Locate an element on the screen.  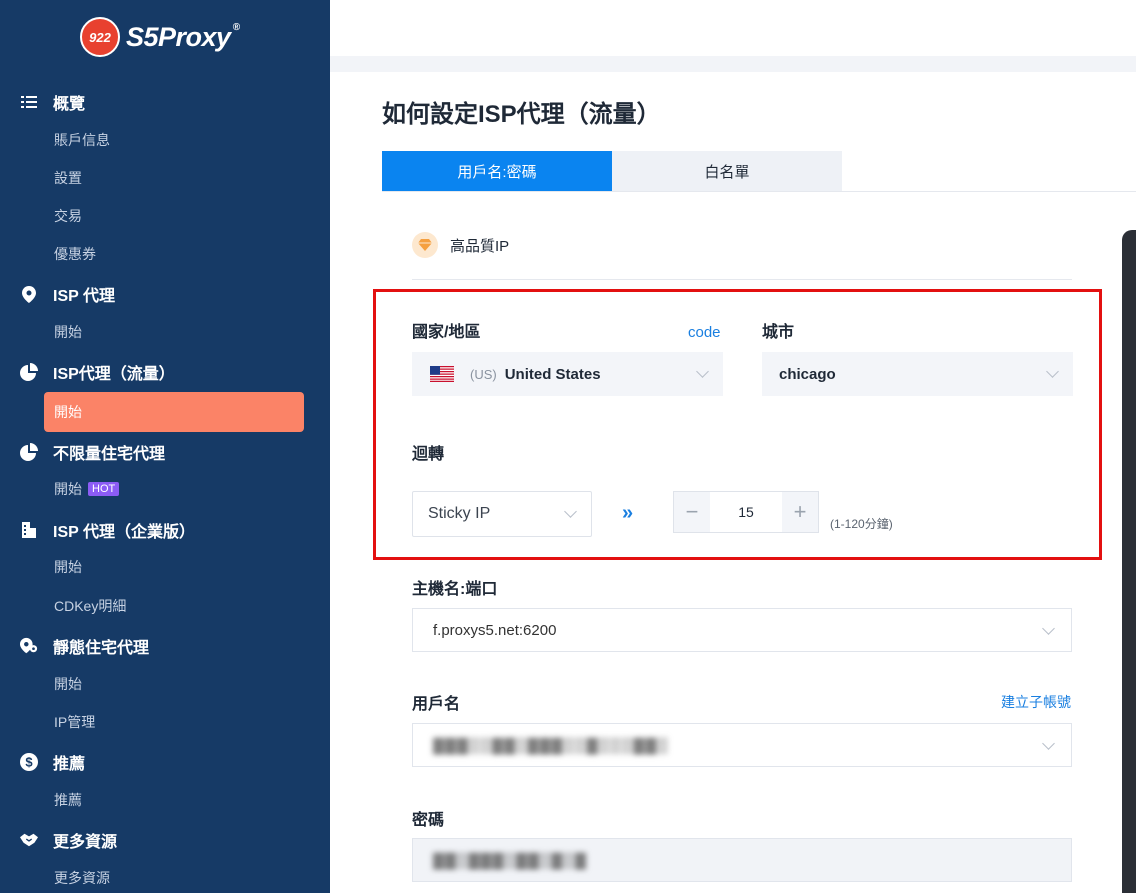
password-field: ▓▓▒▓▓▓▒▓▓▒▓▒▓ is located at coordinates (742, 860).